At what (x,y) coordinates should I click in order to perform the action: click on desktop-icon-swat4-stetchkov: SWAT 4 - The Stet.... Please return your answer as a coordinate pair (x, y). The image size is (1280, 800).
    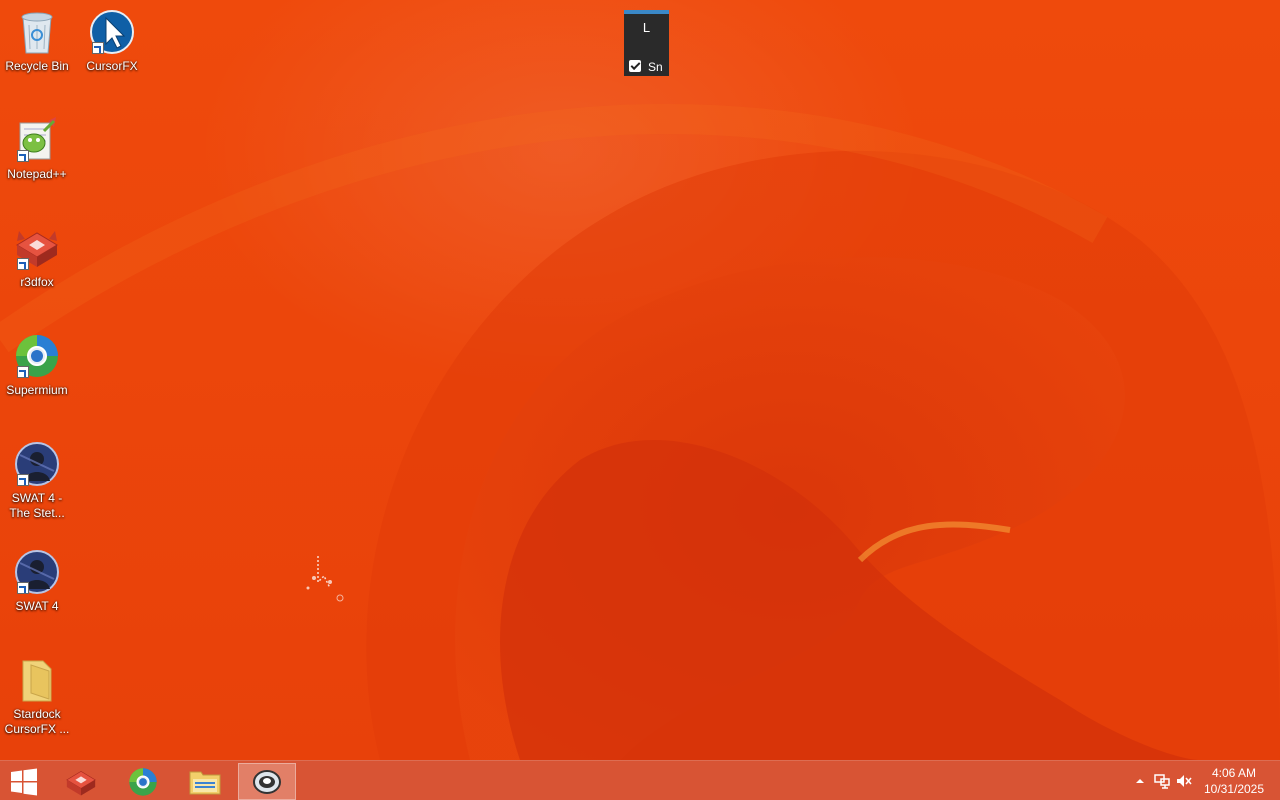
    Looking at the image, I should click on (37, 480).